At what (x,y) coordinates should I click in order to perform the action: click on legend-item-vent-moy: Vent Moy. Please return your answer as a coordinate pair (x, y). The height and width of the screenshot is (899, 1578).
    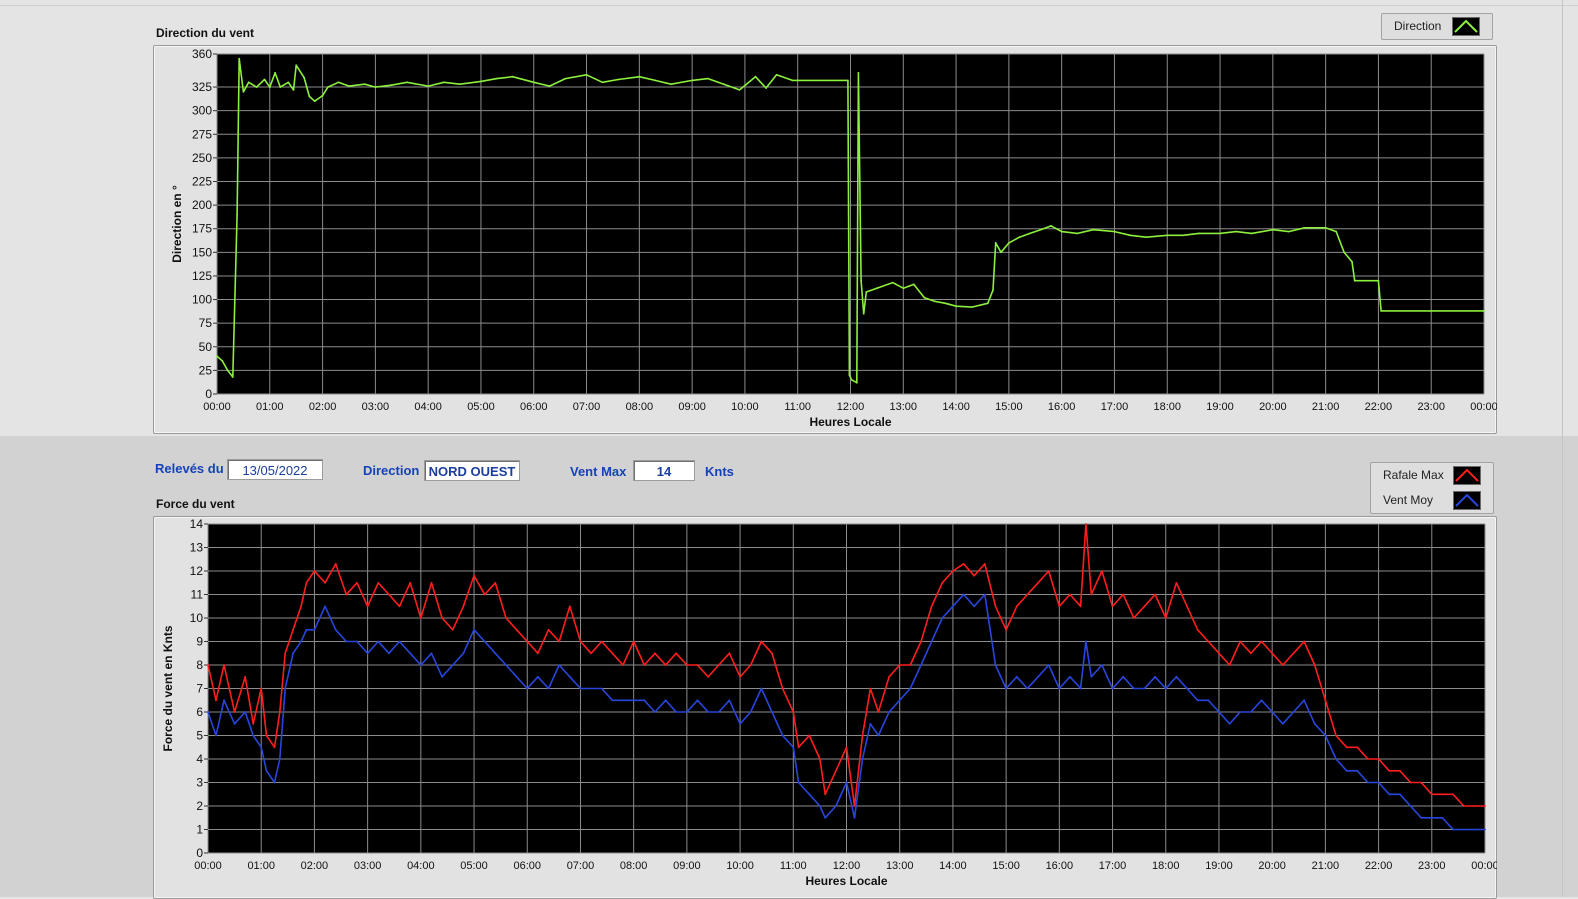
    Looking at the image, I should click on (1432, 500).